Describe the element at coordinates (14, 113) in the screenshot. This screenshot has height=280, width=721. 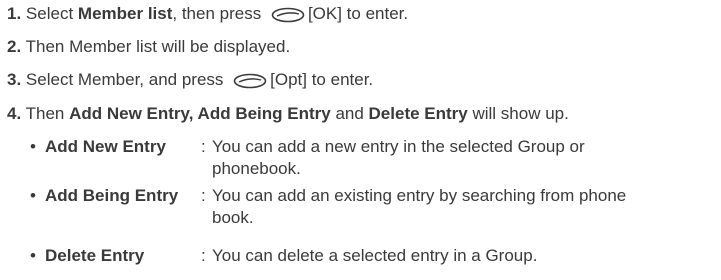
I see `step-number: 4.` at that location.